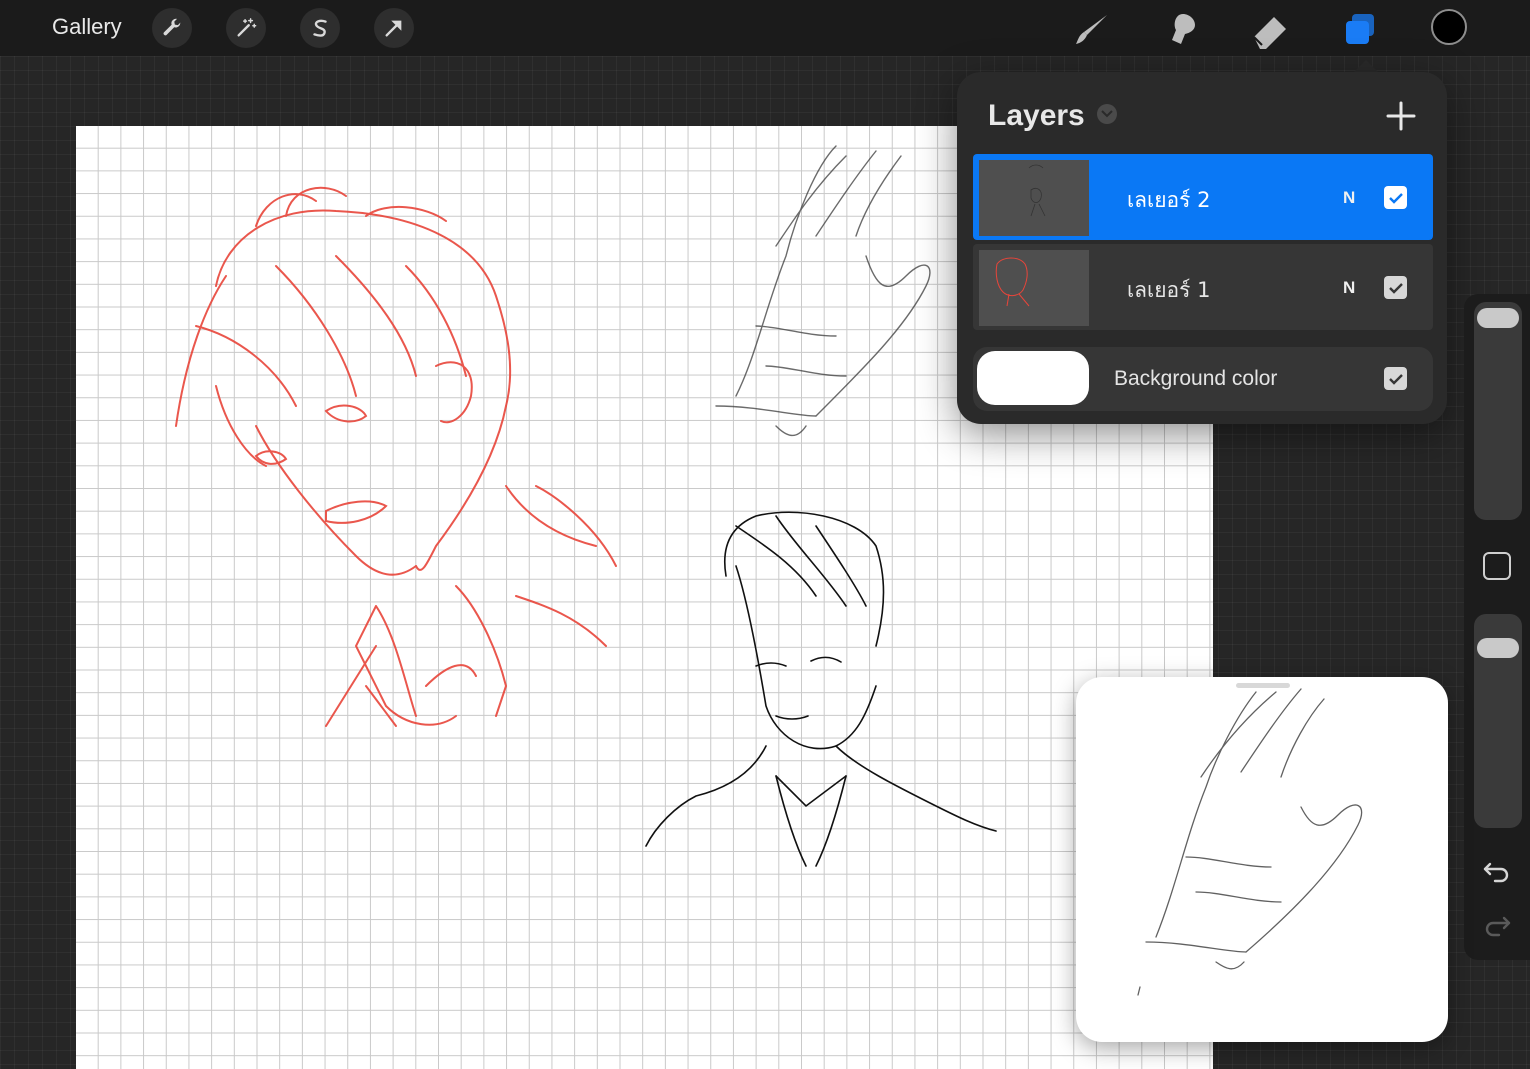  Describe the element at coordinates (1498, 648) in the screenshot. I see `opacity-thumb` at that location.